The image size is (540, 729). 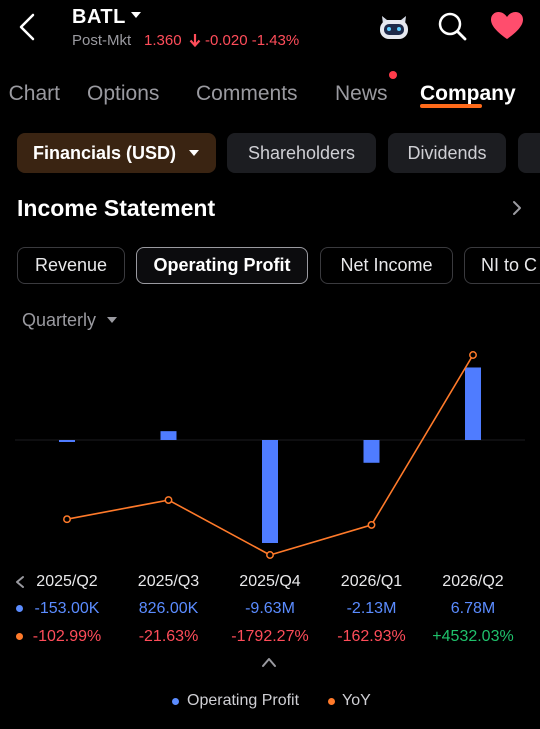 What do you see at coordinates (67, 636) in the screenshot?
I see `yoy-value-2025-q2: -102.99%` at bounding box center [67, 636].